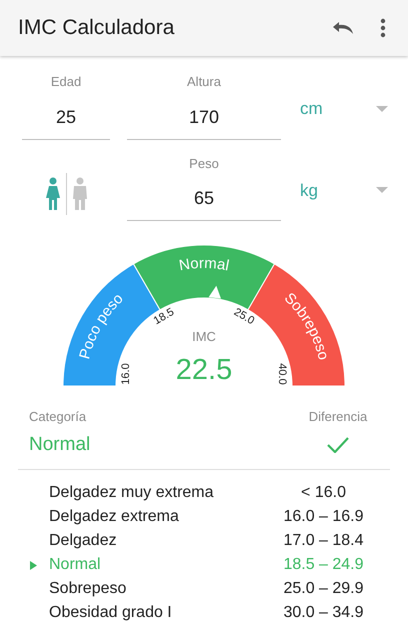  What do you see at coordinates (96, 28) in the screenshot?
I see `app-title: IMC Calculadora` at bounding box center [96, 28].